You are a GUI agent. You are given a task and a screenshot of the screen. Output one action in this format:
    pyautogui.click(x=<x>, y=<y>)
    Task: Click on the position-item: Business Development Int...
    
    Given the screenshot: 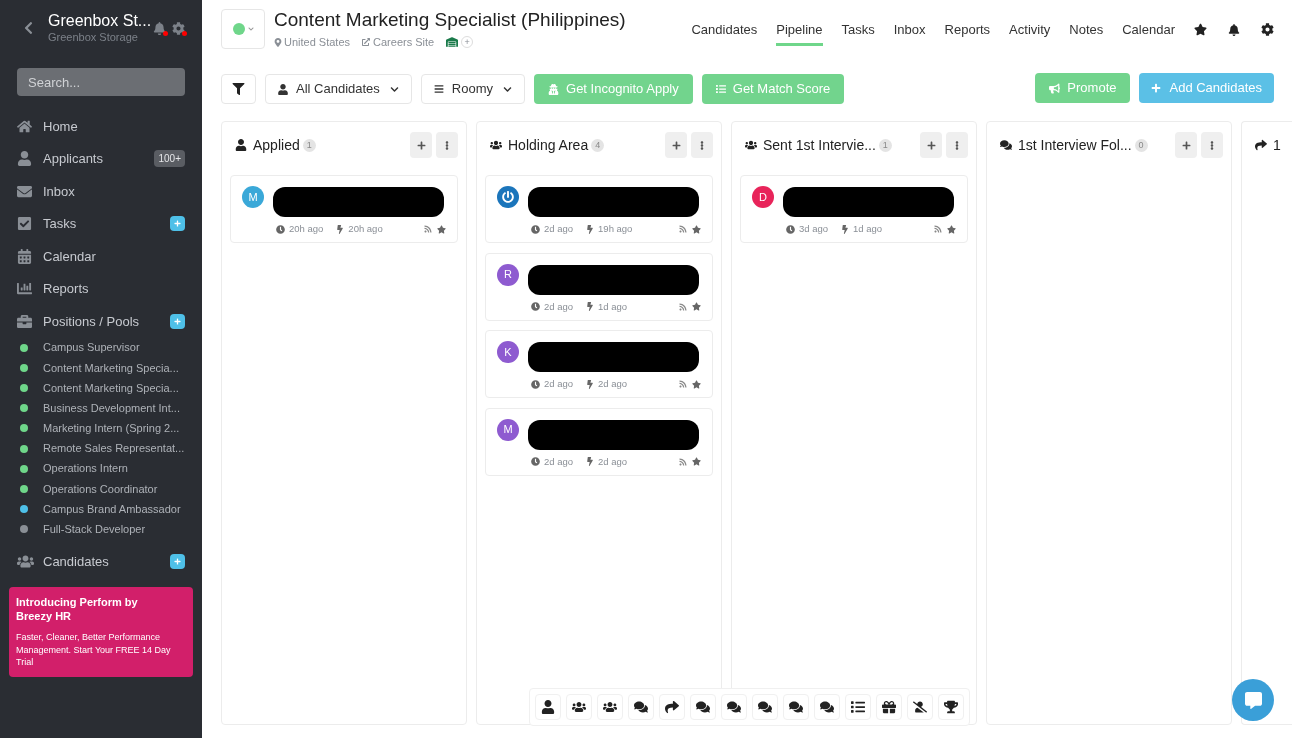 What is the action you would take?
    pyautogui.click(x=101, y=408)
    